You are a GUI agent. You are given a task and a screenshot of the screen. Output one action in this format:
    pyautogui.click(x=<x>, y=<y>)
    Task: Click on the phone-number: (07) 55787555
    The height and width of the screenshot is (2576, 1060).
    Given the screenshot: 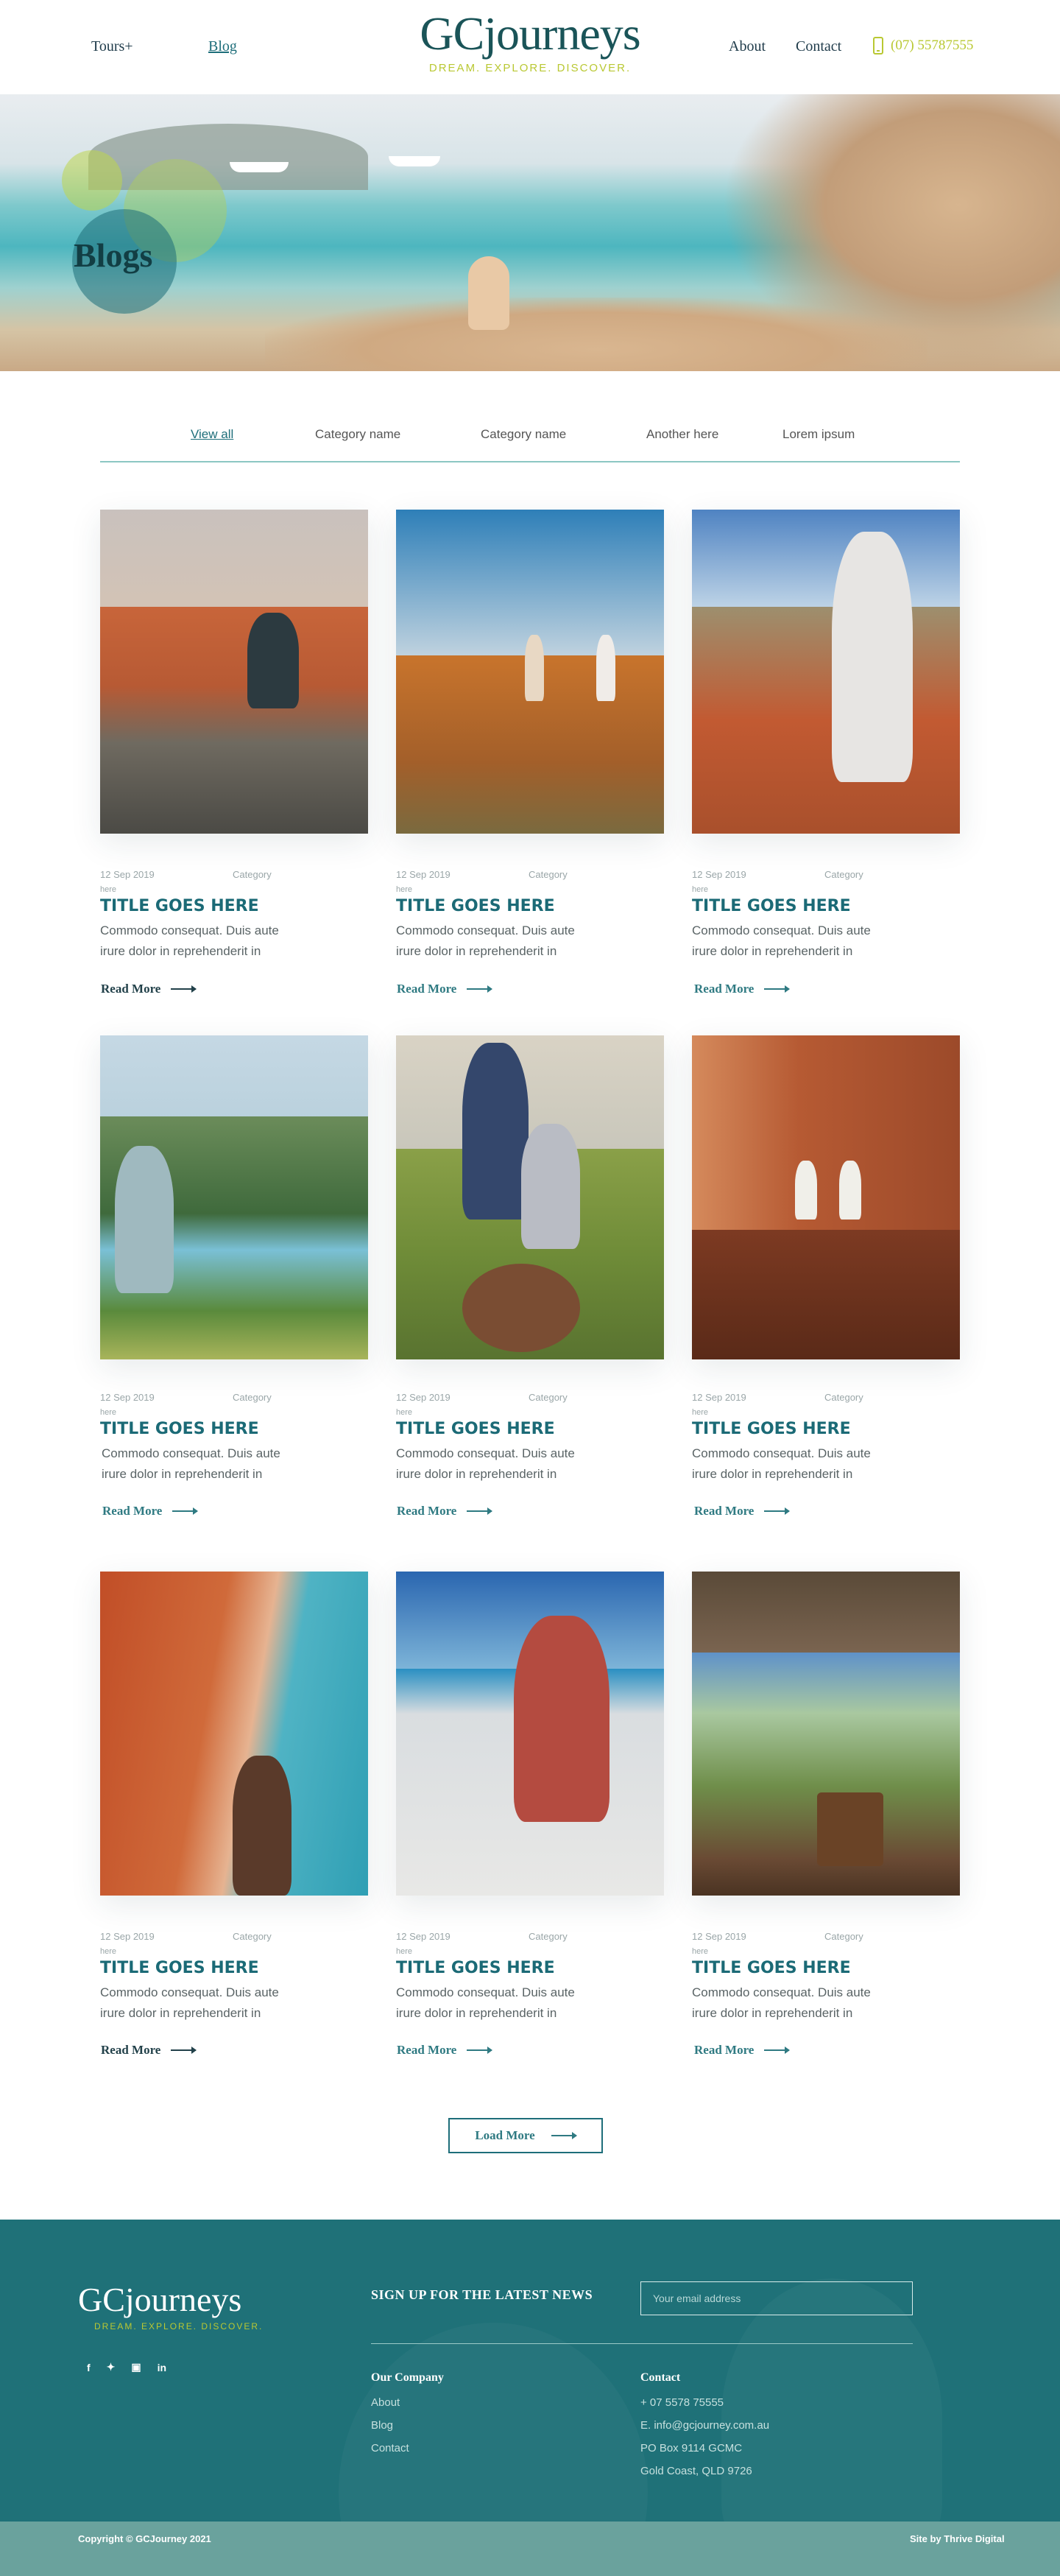 What is the action you would take?
    pyautogui.click(x=932, y=45)
    